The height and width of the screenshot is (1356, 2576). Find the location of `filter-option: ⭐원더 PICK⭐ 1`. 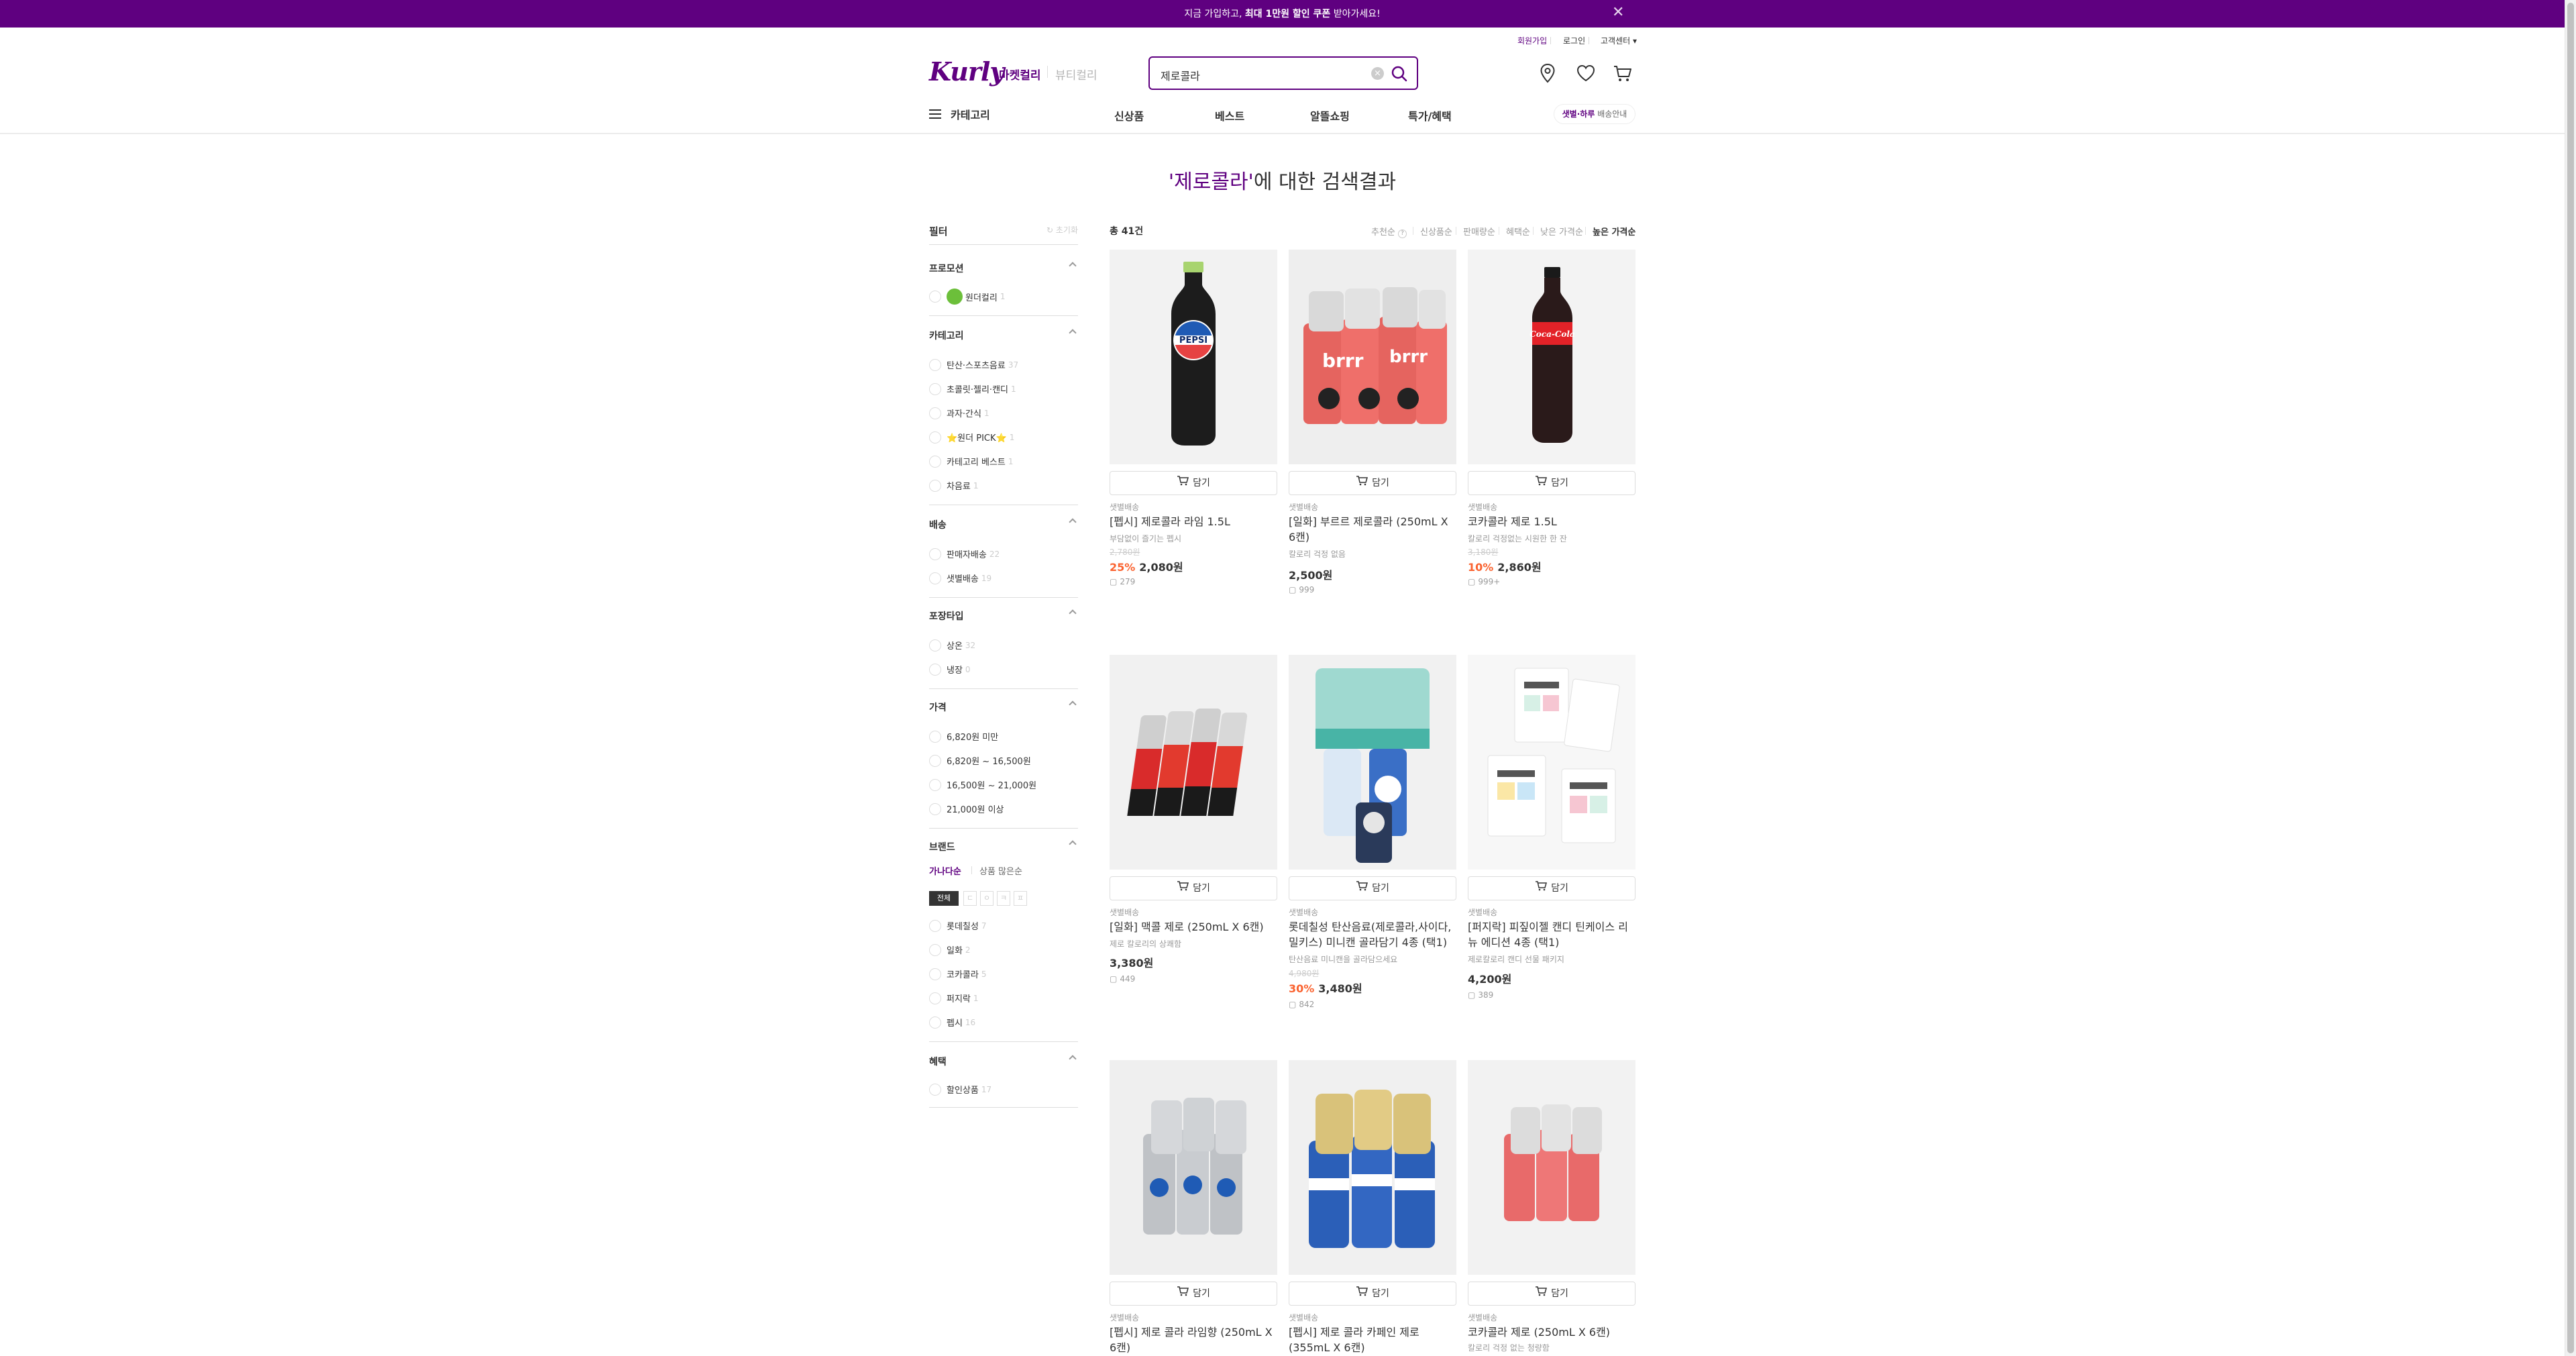

filter-option: ⭐원더 PICK⭐ 1 is located at coordinates (1003, 437).